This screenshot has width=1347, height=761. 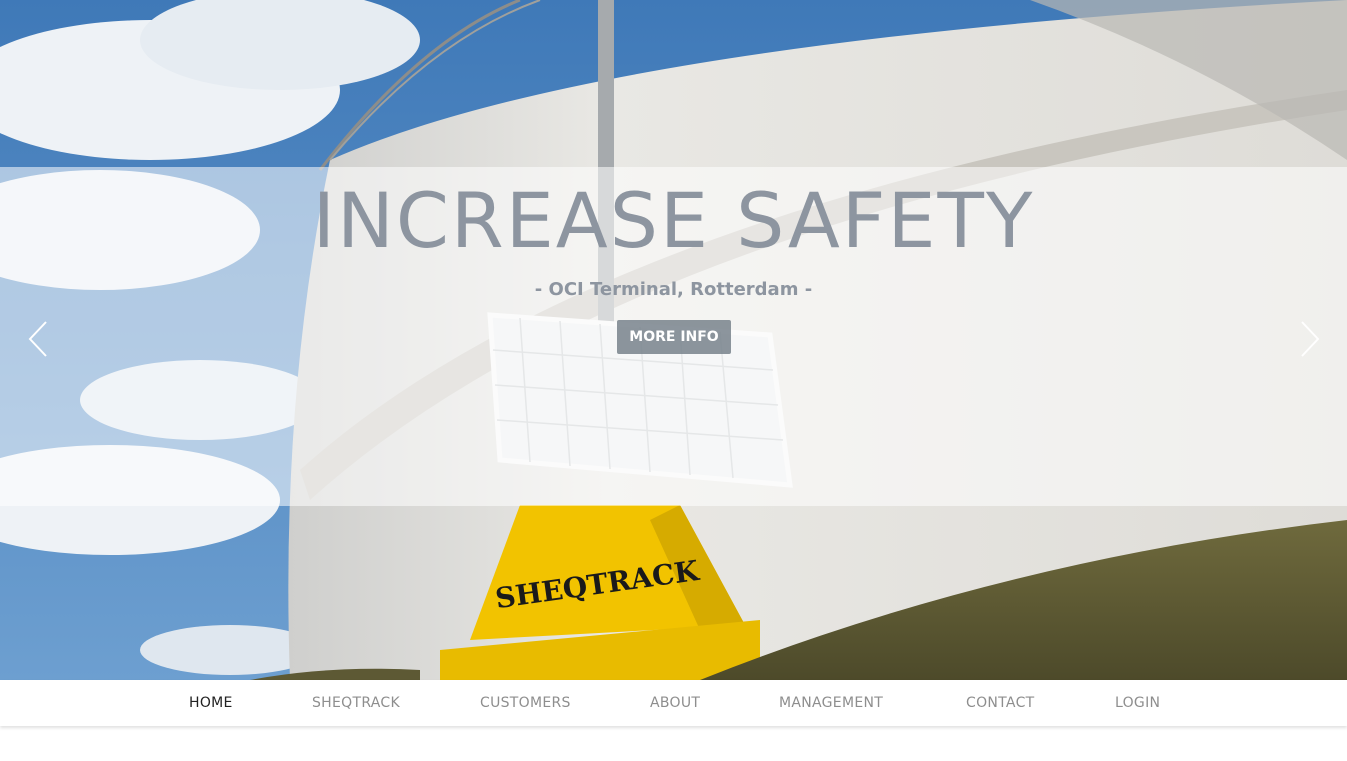 What do you see at coordinates (525, 703) in the screenshot?
I see `nav-item-customers: CUSTOMERS` at bounding box center [525, 703].